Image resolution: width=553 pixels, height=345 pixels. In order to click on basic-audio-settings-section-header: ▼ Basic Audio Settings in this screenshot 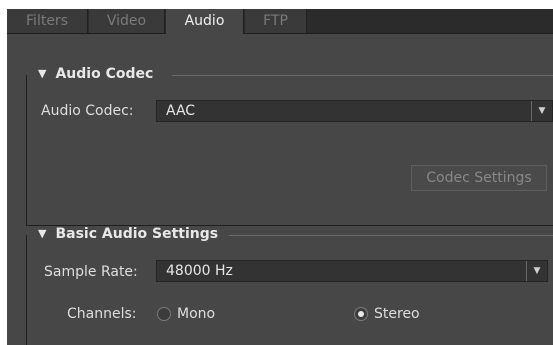, I will do `click(128, 234)`.